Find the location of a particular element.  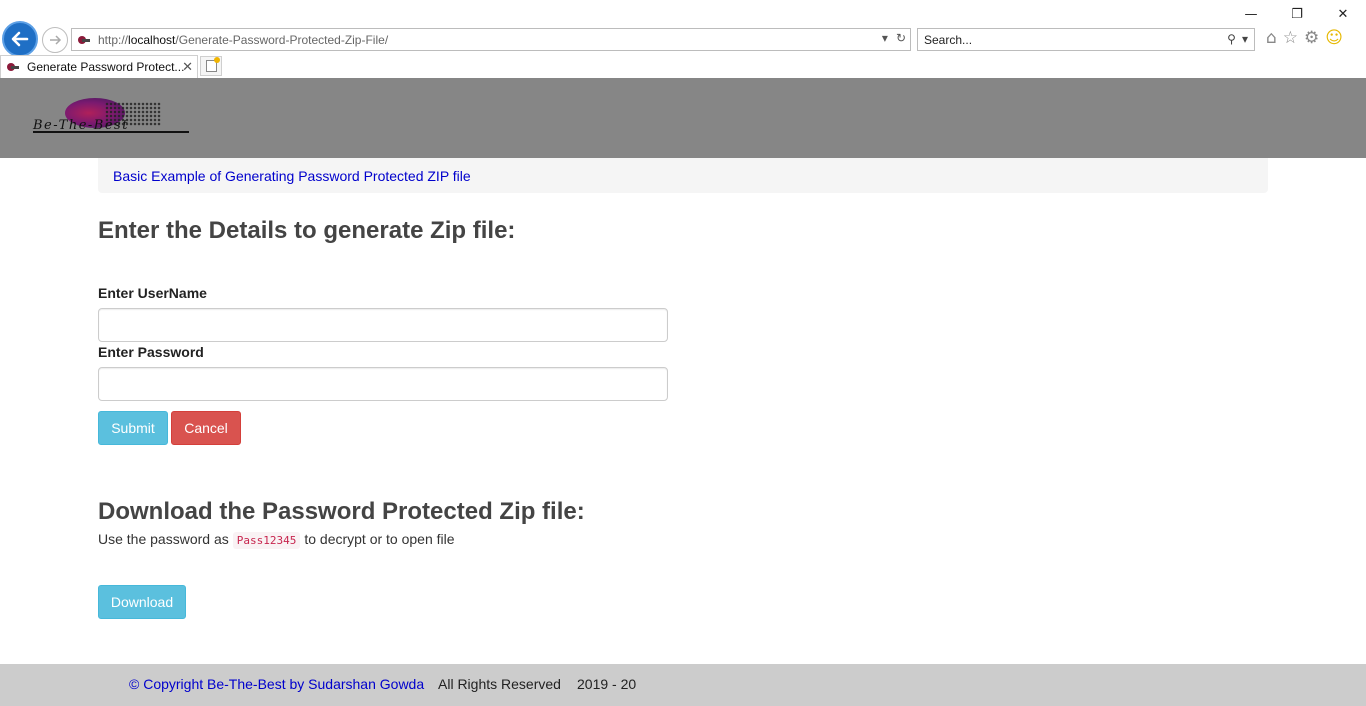

cancel-button: Cancel is located at coordinates (206, 428).